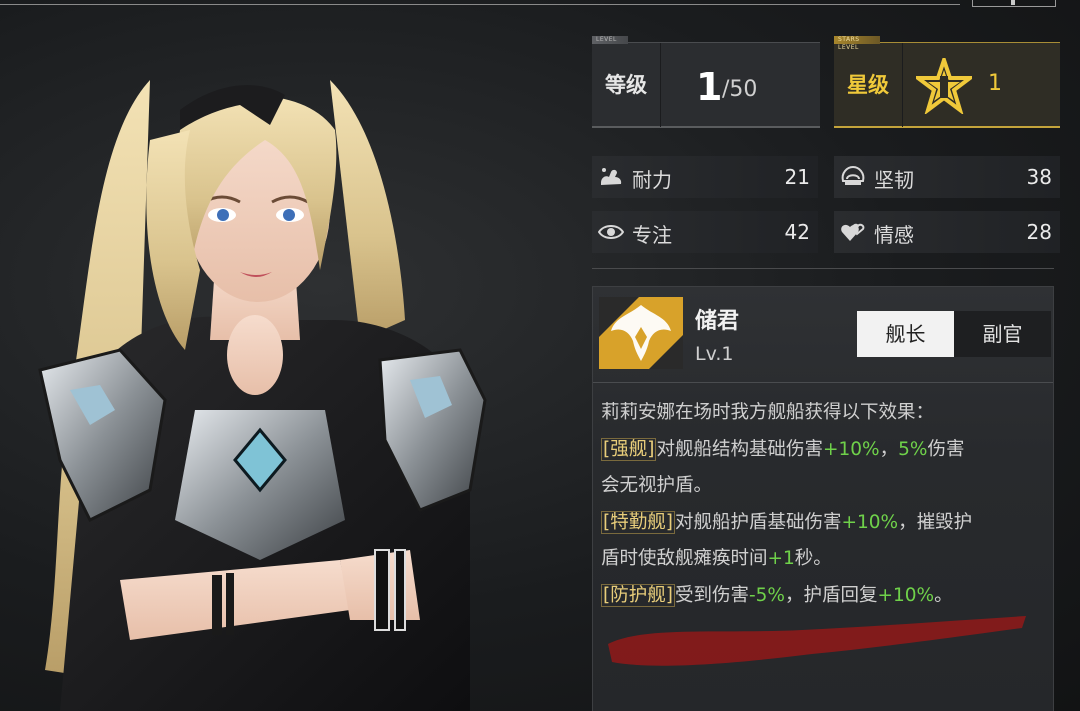 The width and height of the screenshot is (1080, 711). Describe the element at coordinates (638, 522) in the screenshot. I see `effect-keyword: [特勤舰]` at that location.